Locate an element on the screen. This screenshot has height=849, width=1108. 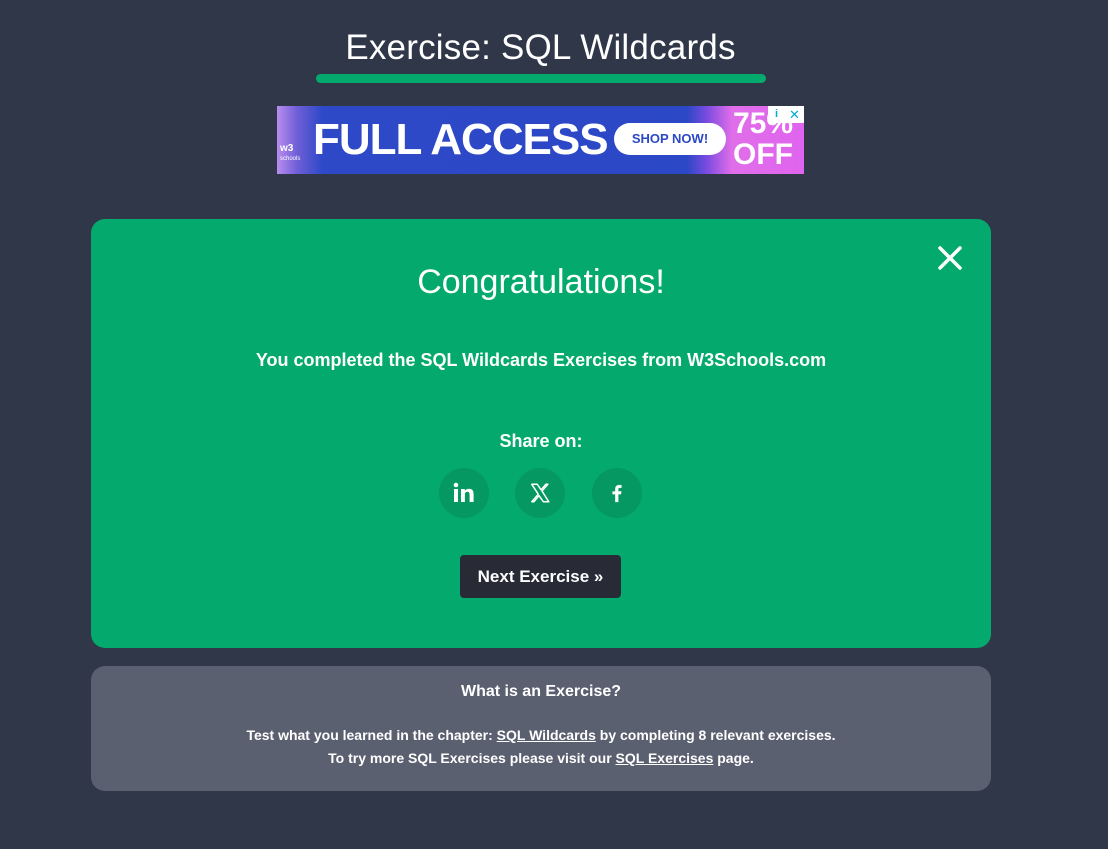
share-facebook-button is located at coordinates (617, 493).